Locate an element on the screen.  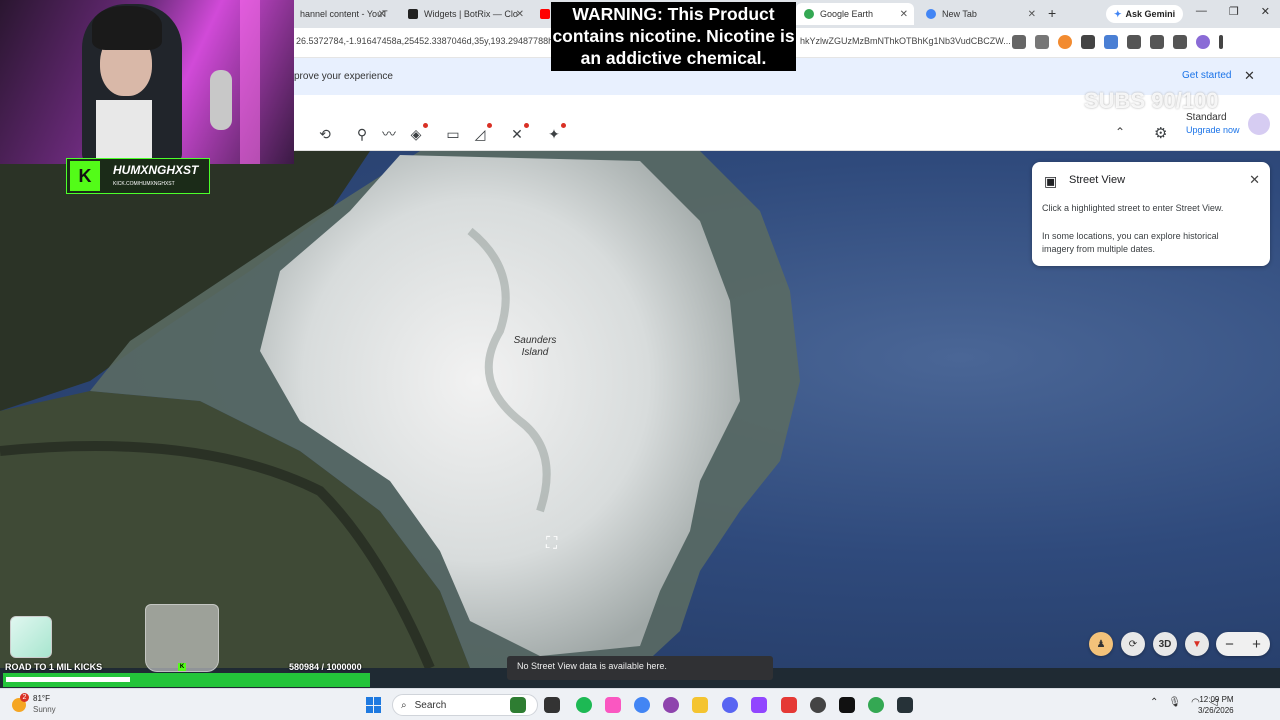
zoom-out-button: − is located at coordinates (1229, 644).